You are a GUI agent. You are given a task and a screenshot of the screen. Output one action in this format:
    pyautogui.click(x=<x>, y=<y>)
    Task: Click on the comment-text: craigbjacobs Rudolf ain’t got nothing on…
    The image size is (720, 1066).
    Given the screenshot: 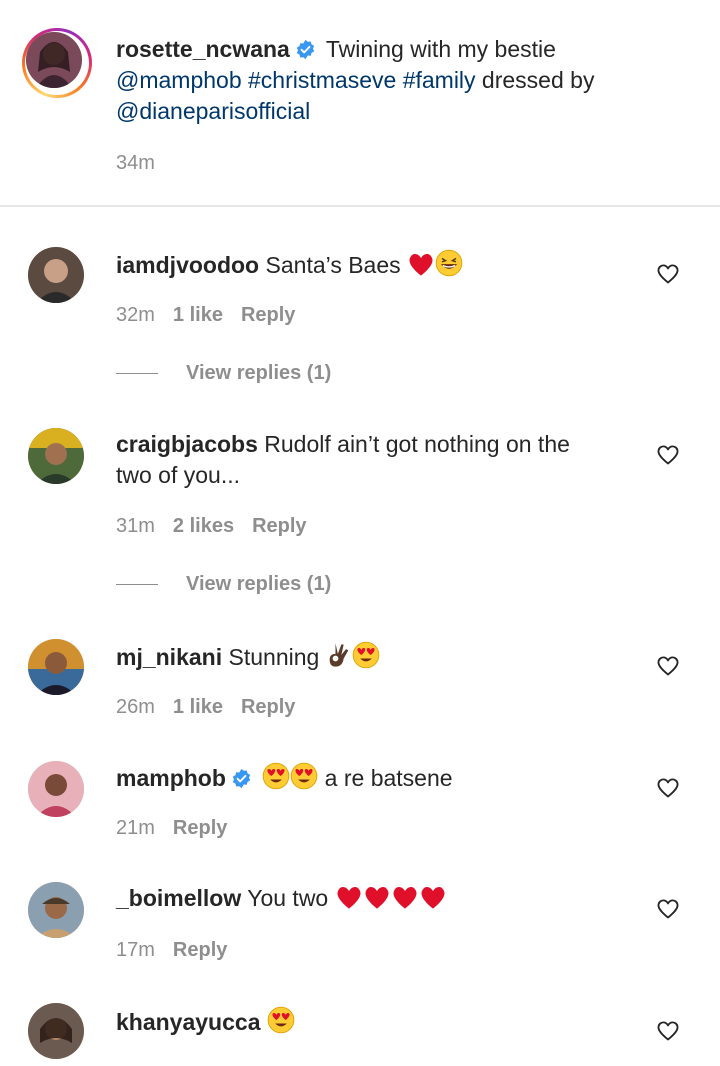 What is the action you would take?
    pyautogui.click(x=371, y=460)
    